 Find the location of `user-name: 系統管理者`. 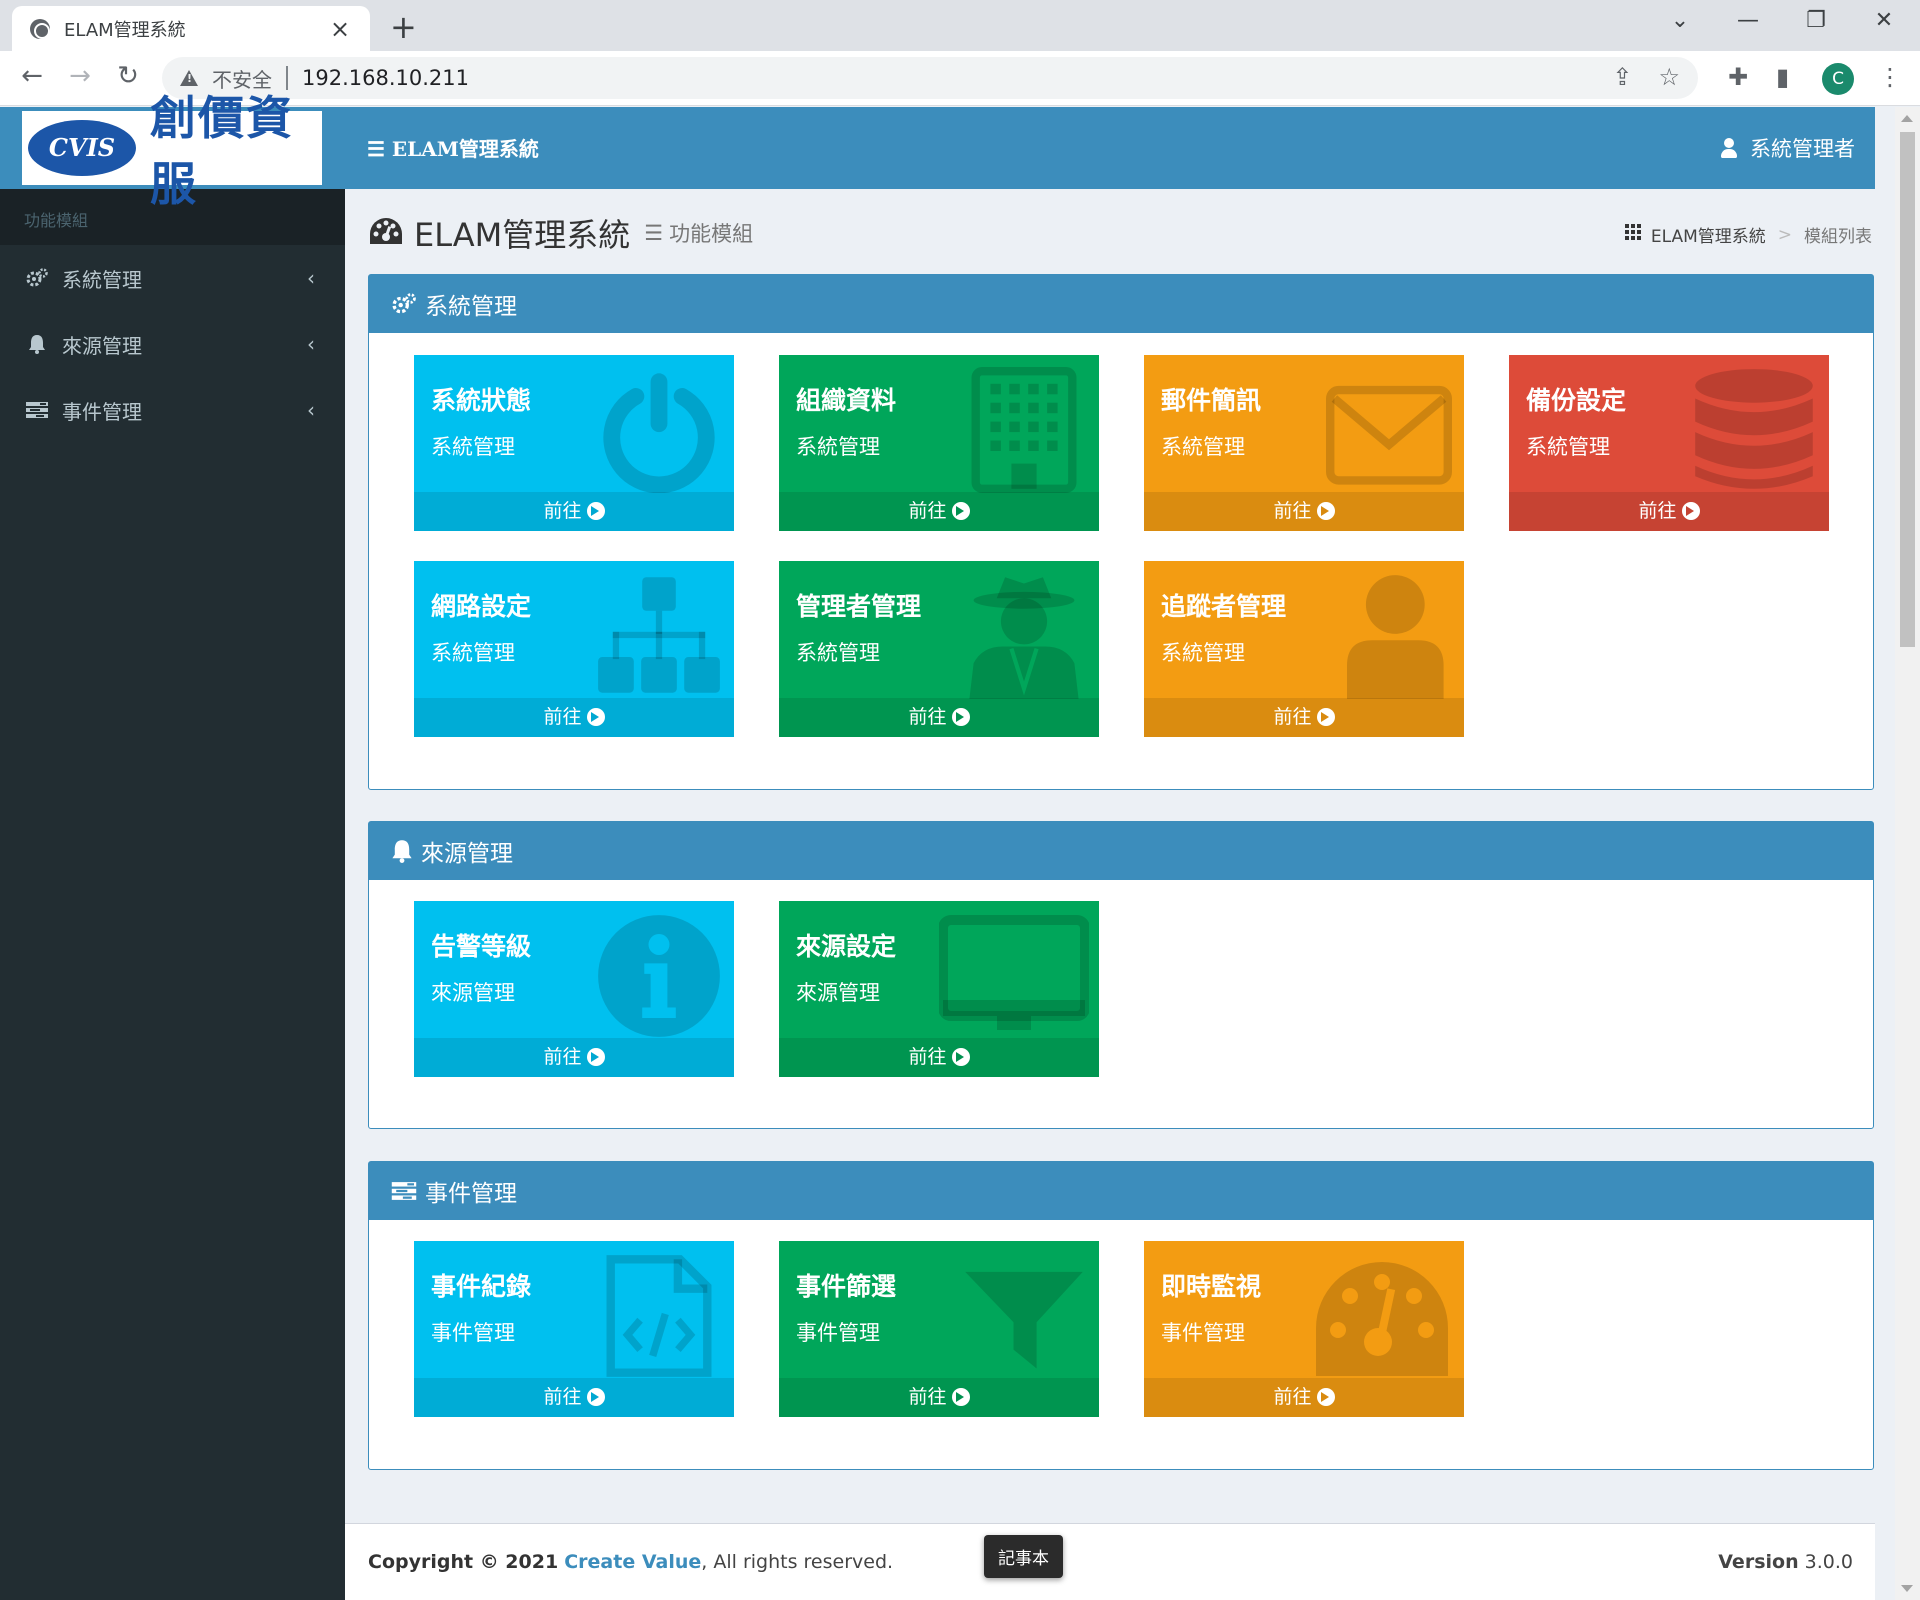

user-name: 系統管理者 is located at coordinates (1802, 149).